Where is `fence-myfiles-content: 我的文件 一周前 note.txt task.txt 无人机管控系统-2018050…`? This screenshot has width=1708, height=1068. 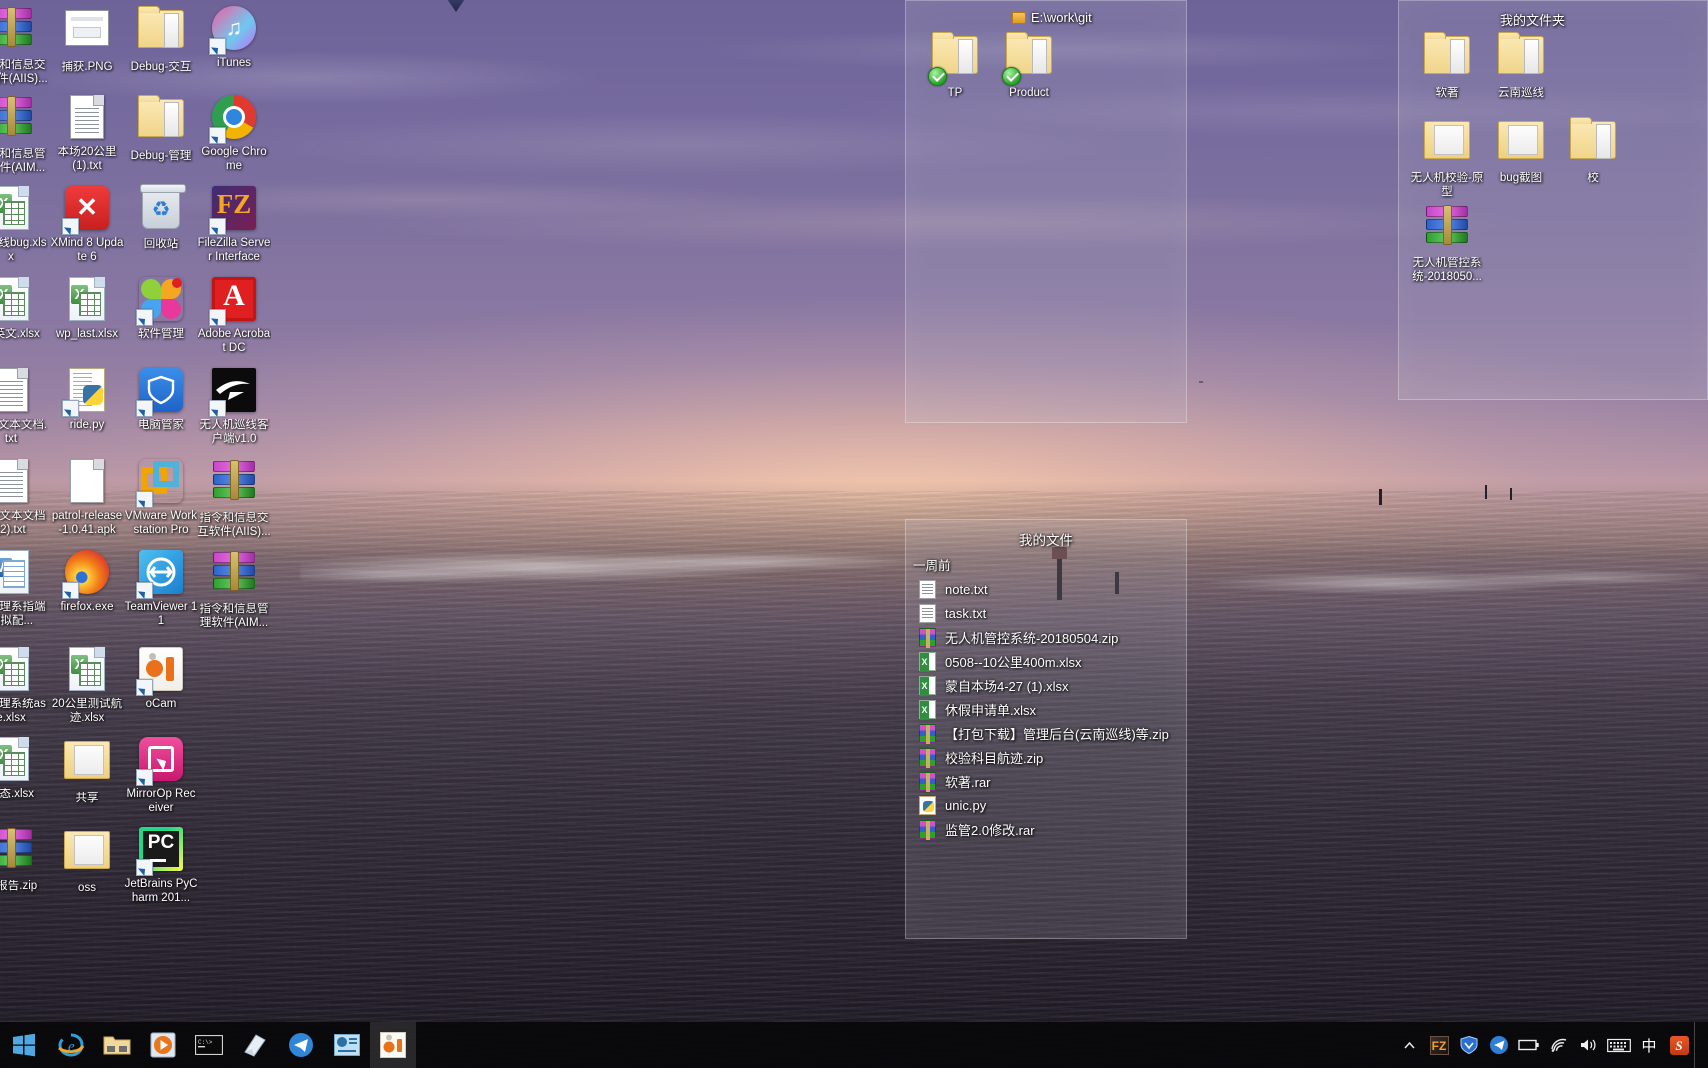 fence-myfiles-content: 我的文件 一周前 note.txt task.txt 无人机管控系统-2018050… is located at coordinates (1046, 729).